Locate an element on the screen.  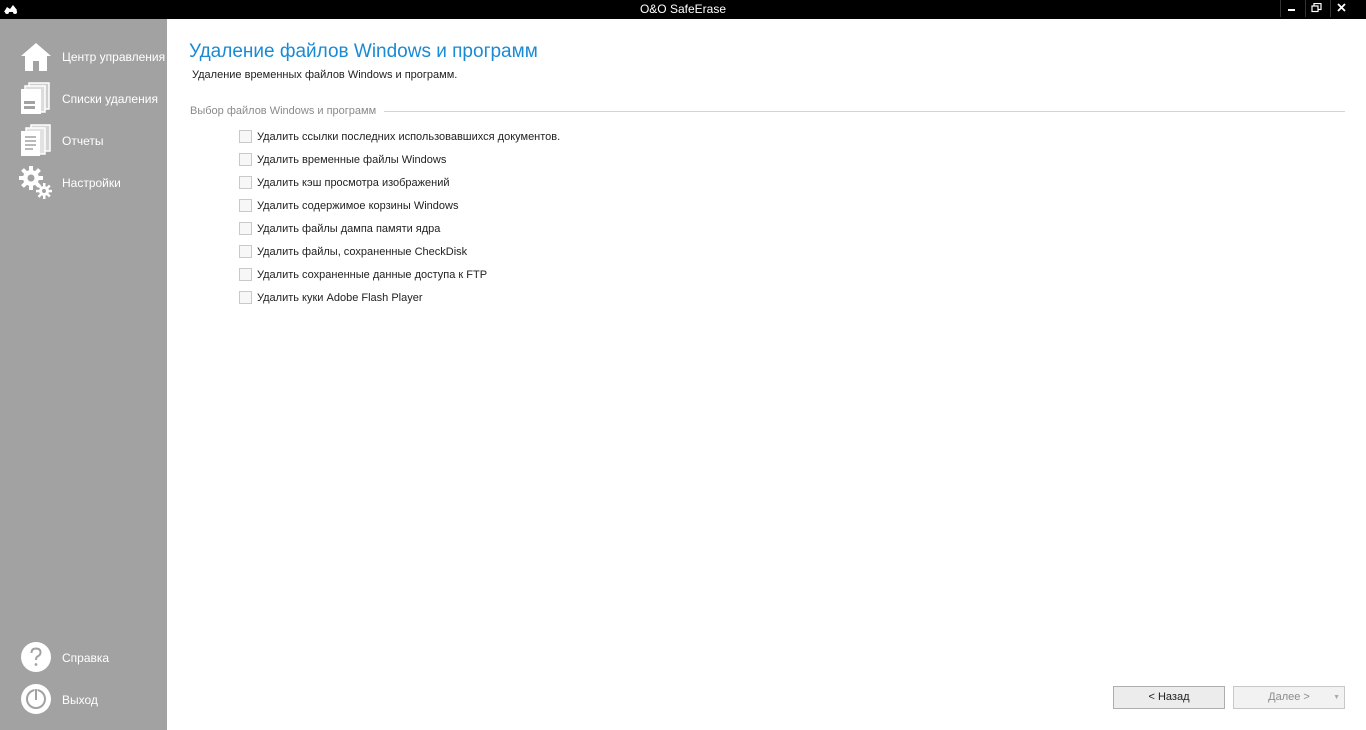
sidebar-item-control-center: Центр управления is located at coordinates (83, 57).